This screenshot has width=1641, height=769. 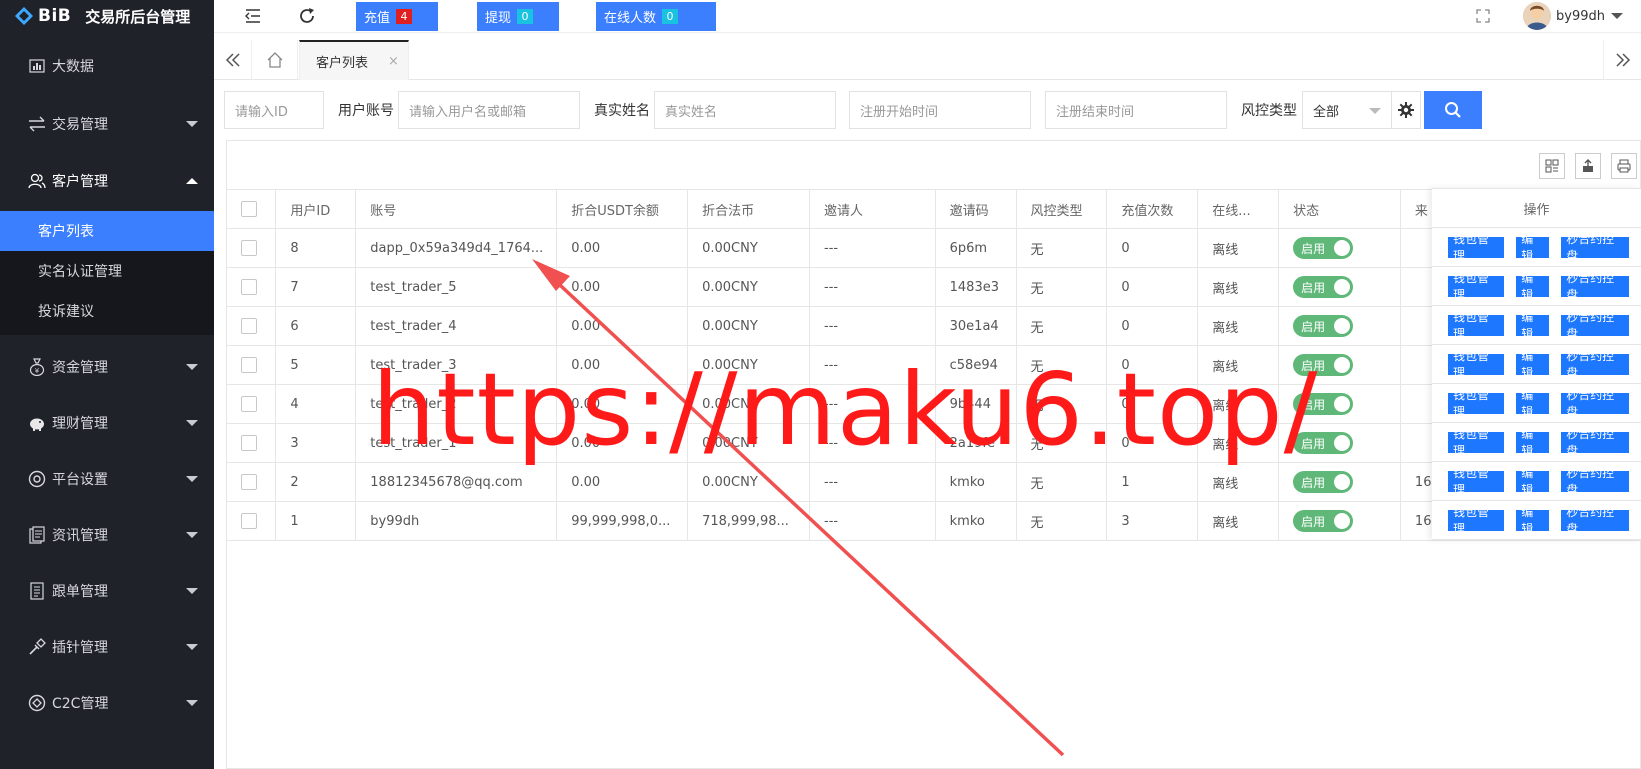 I want to click on menu-collapse-icon, so click(x=253, y=16).